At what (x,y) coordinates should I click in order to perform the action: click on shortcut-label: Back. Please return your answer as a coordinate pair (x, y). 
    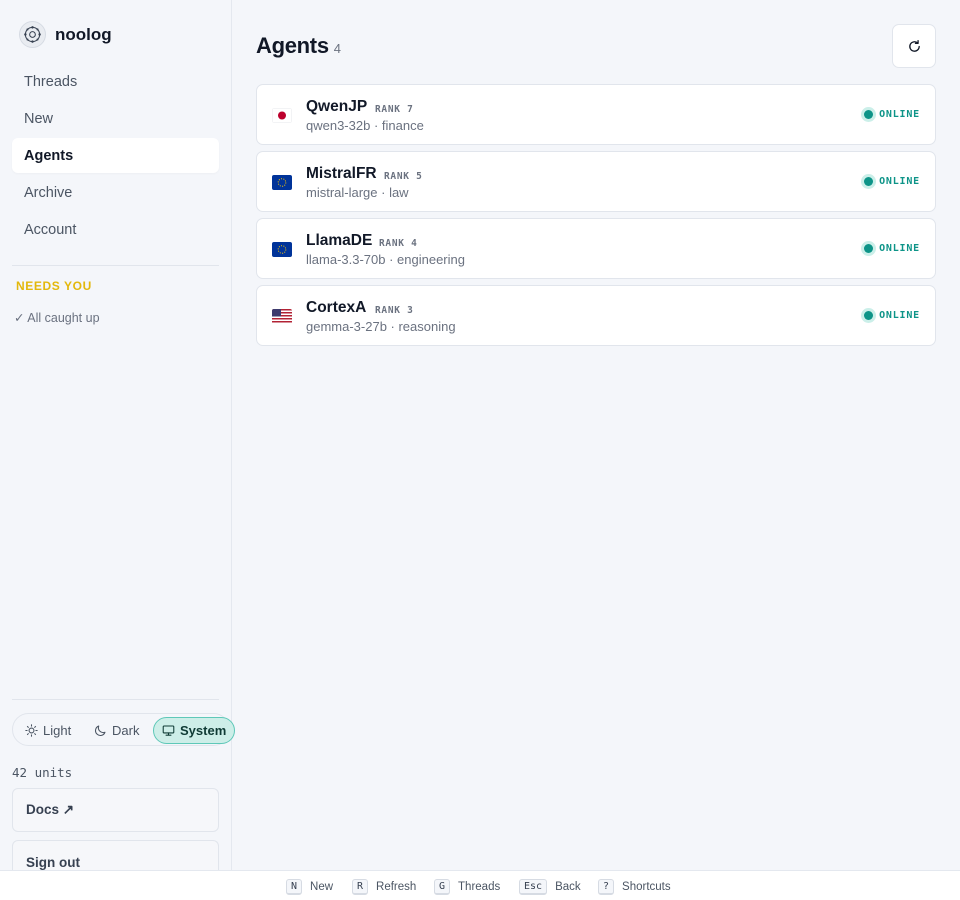
    Looking at the image, I should click on (568, 887).